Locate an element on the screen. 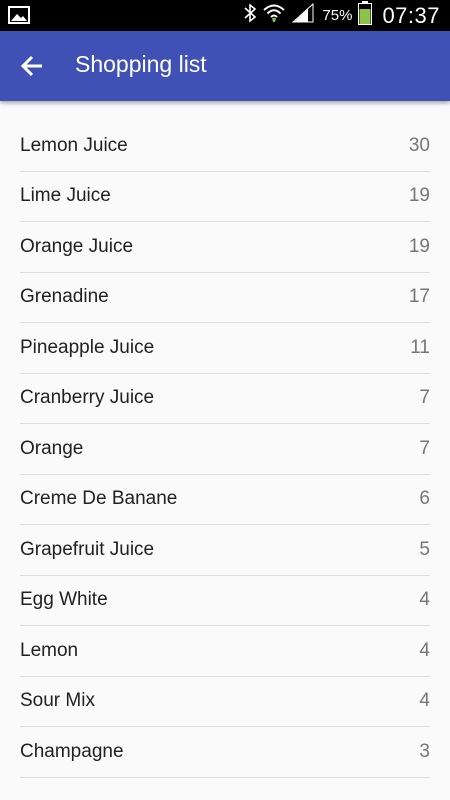 The height and width of the screenshot is (800, 450). item-count: 3 is located at coordinates (424, 751).